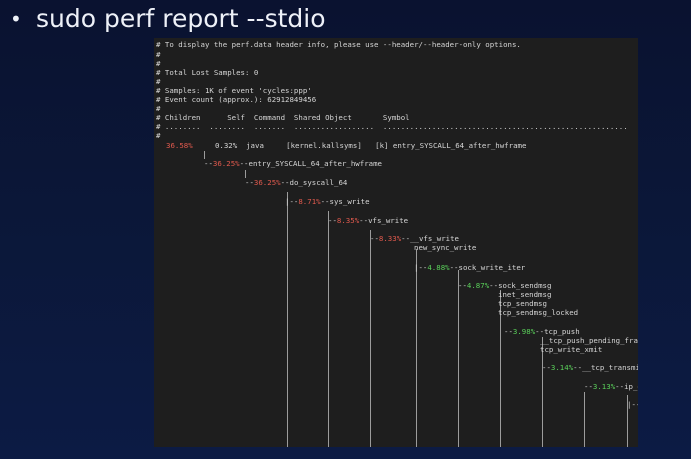  I want to click on slide-title: • sudo perf report --stdio, so click(168, 19).